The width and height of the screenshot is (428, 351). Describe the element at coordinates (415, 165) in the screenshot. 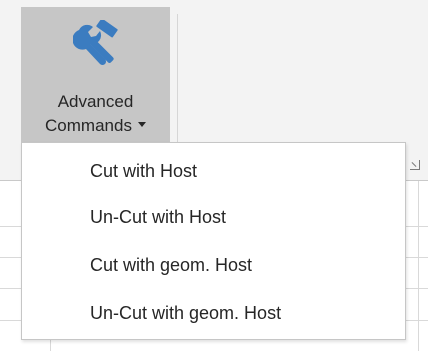

I see `dialog-launcher-icon` at that location.